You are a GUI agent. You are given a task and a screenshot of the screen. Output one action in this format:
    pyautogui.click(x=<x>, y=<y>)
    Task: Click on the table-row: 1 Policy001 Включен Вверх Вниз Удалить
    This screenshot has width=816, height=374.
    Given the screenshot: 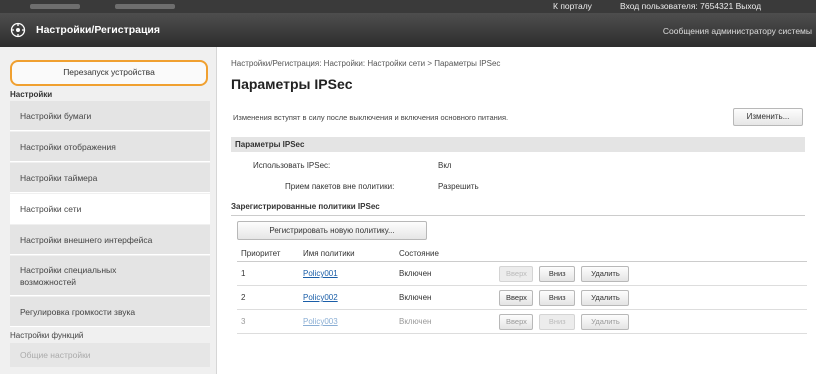 What is the action you would take?
    pyautogui.click(x=522, y=273)
    